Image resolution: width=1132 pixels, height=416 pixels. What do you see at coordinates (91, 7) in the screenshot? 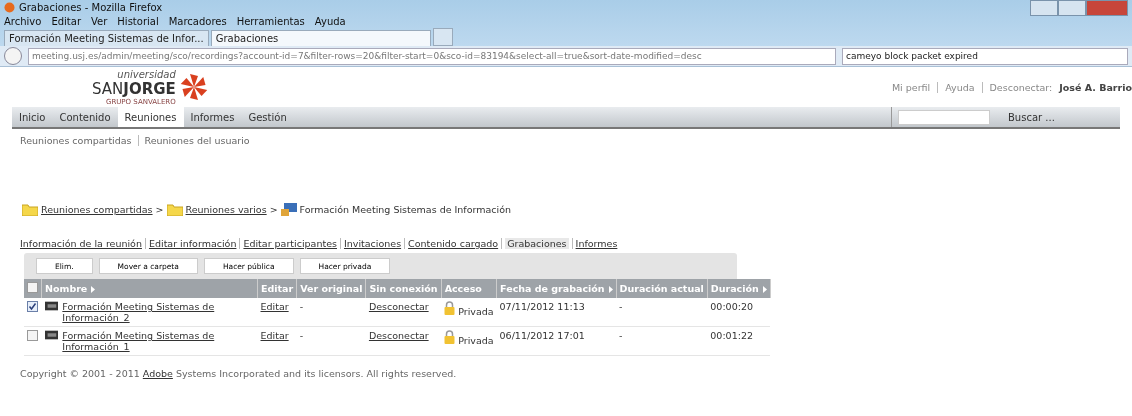
I see `window-title: Grabaciones - Mozilla Firefox` at bounding box center [91, 7].